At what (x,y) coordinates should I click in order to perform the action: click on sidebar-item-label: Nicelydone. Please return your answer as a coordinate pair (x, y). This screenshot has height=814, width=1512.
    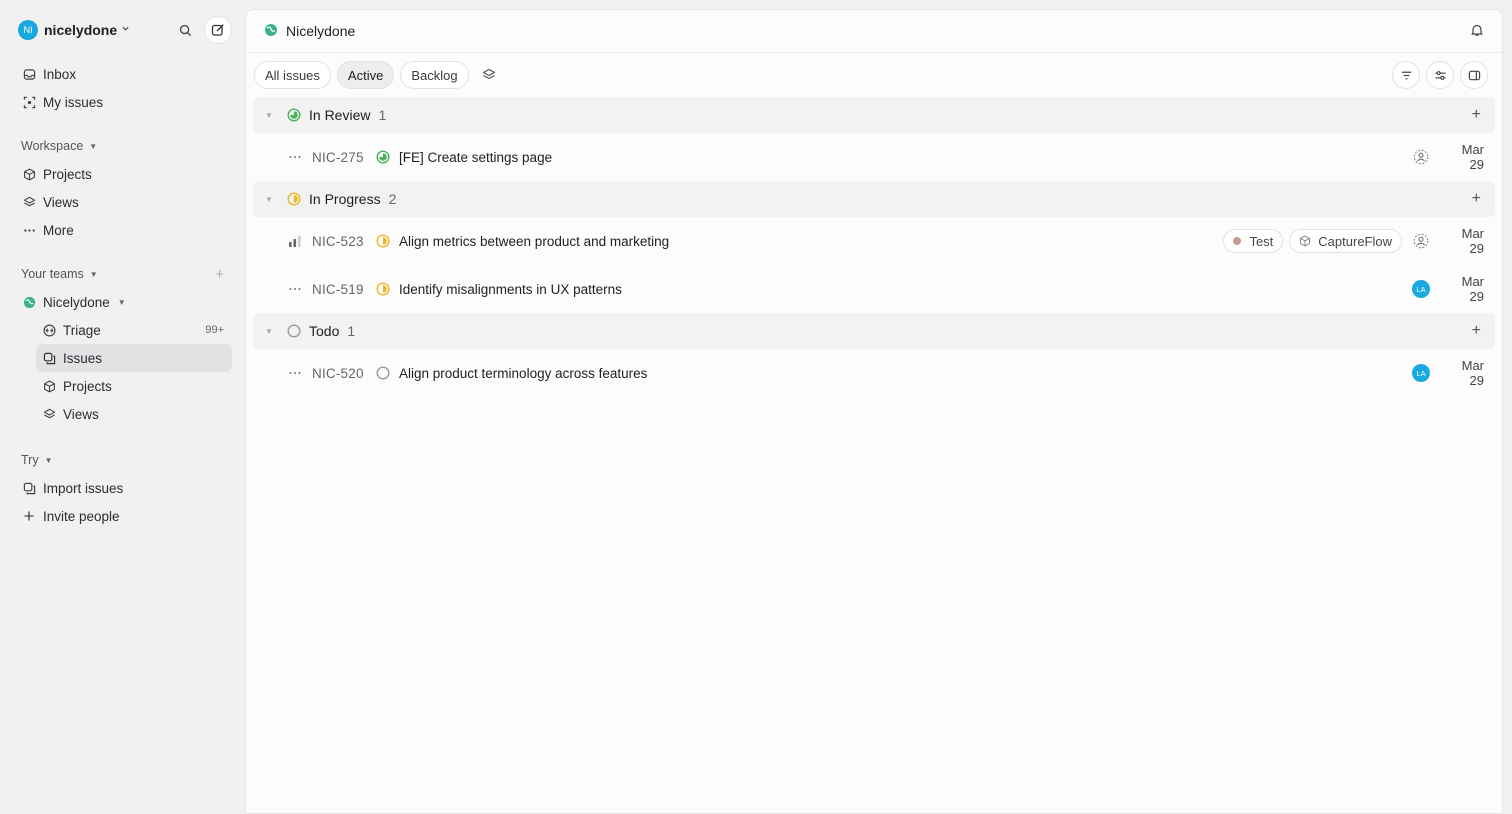
    Looking at the image, I should click on (76, 302).